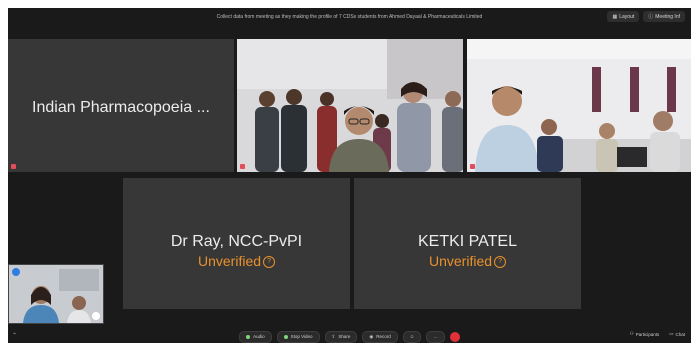 The height and width of the screenshot is (343, 691). I want to click on stop-video-button: Stop Video, so click(298, 336).